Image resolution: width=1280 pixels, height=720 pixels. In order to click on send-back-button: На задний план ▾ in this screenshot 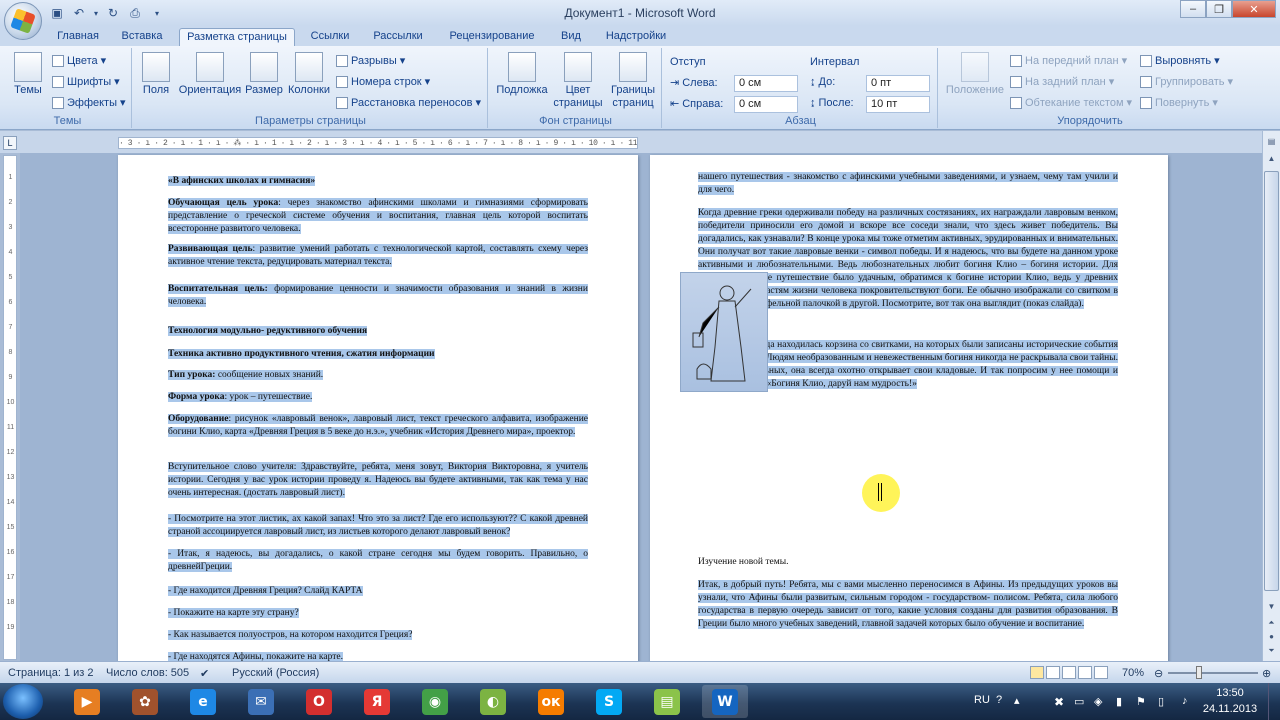, I will do `click(1062, 81)`.